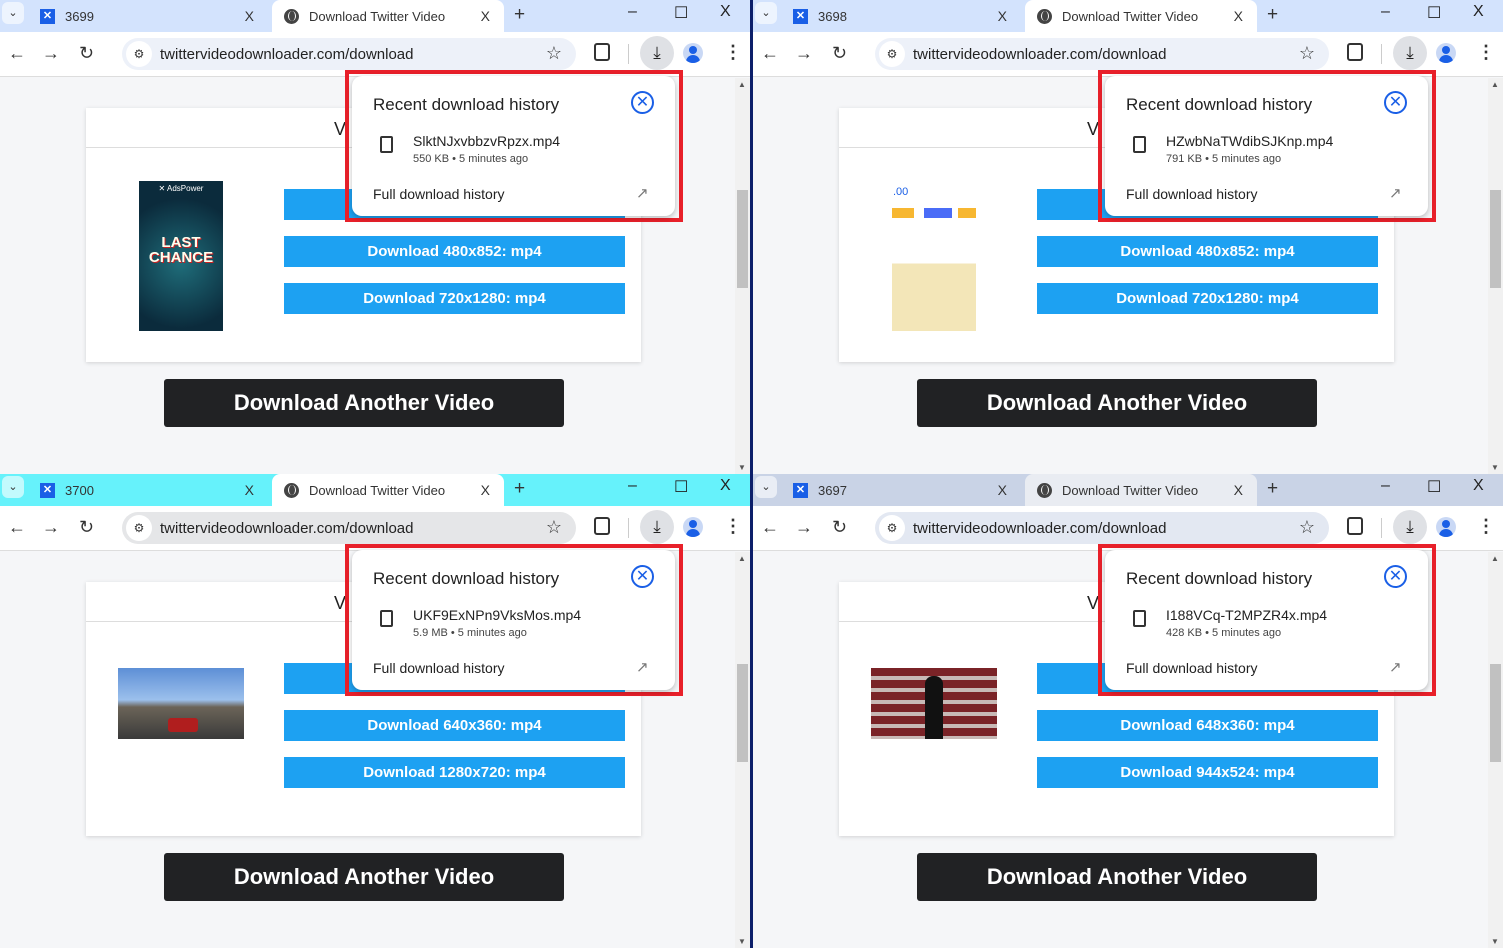 This screenshot has height=948, width=1503. Describe the element at coordinates (742, 713) in the screenshot. I see `scrollbar-thumb` at that location.